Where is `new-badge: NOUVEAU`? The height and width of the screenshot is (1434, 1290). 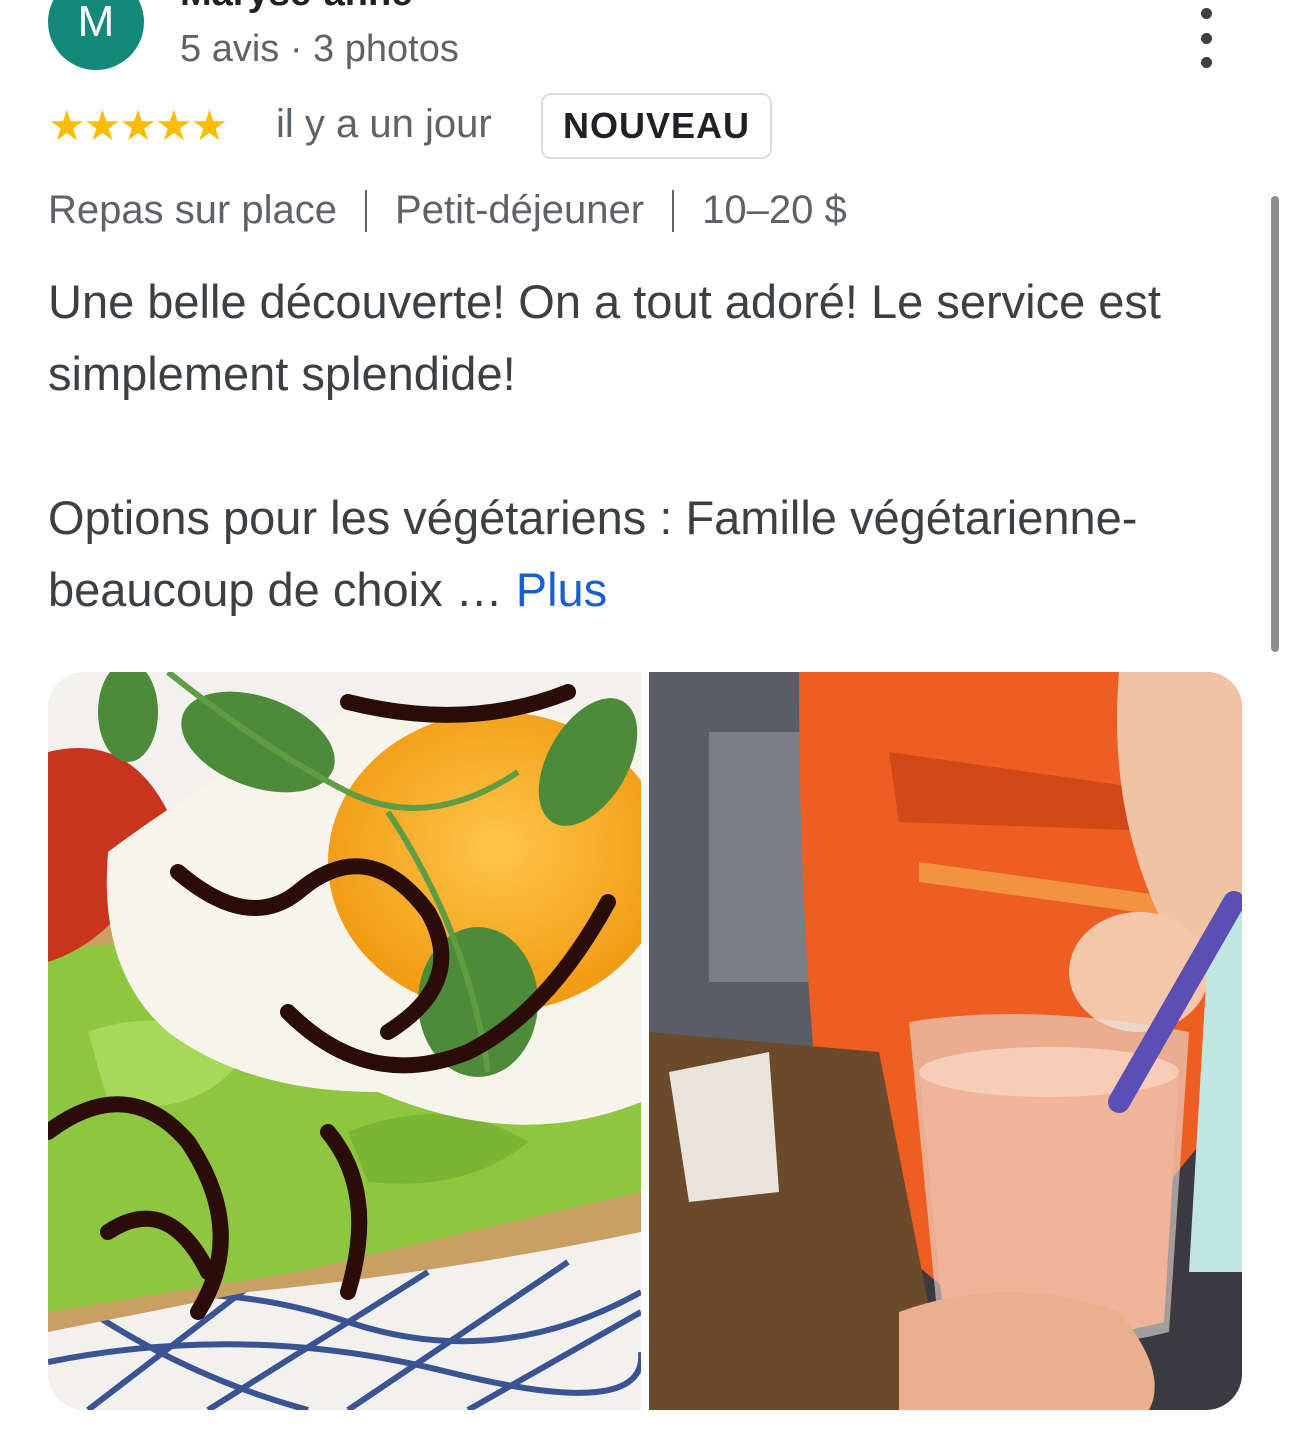
new-badge: NOUVEAU is located at coordinates (657, 126).